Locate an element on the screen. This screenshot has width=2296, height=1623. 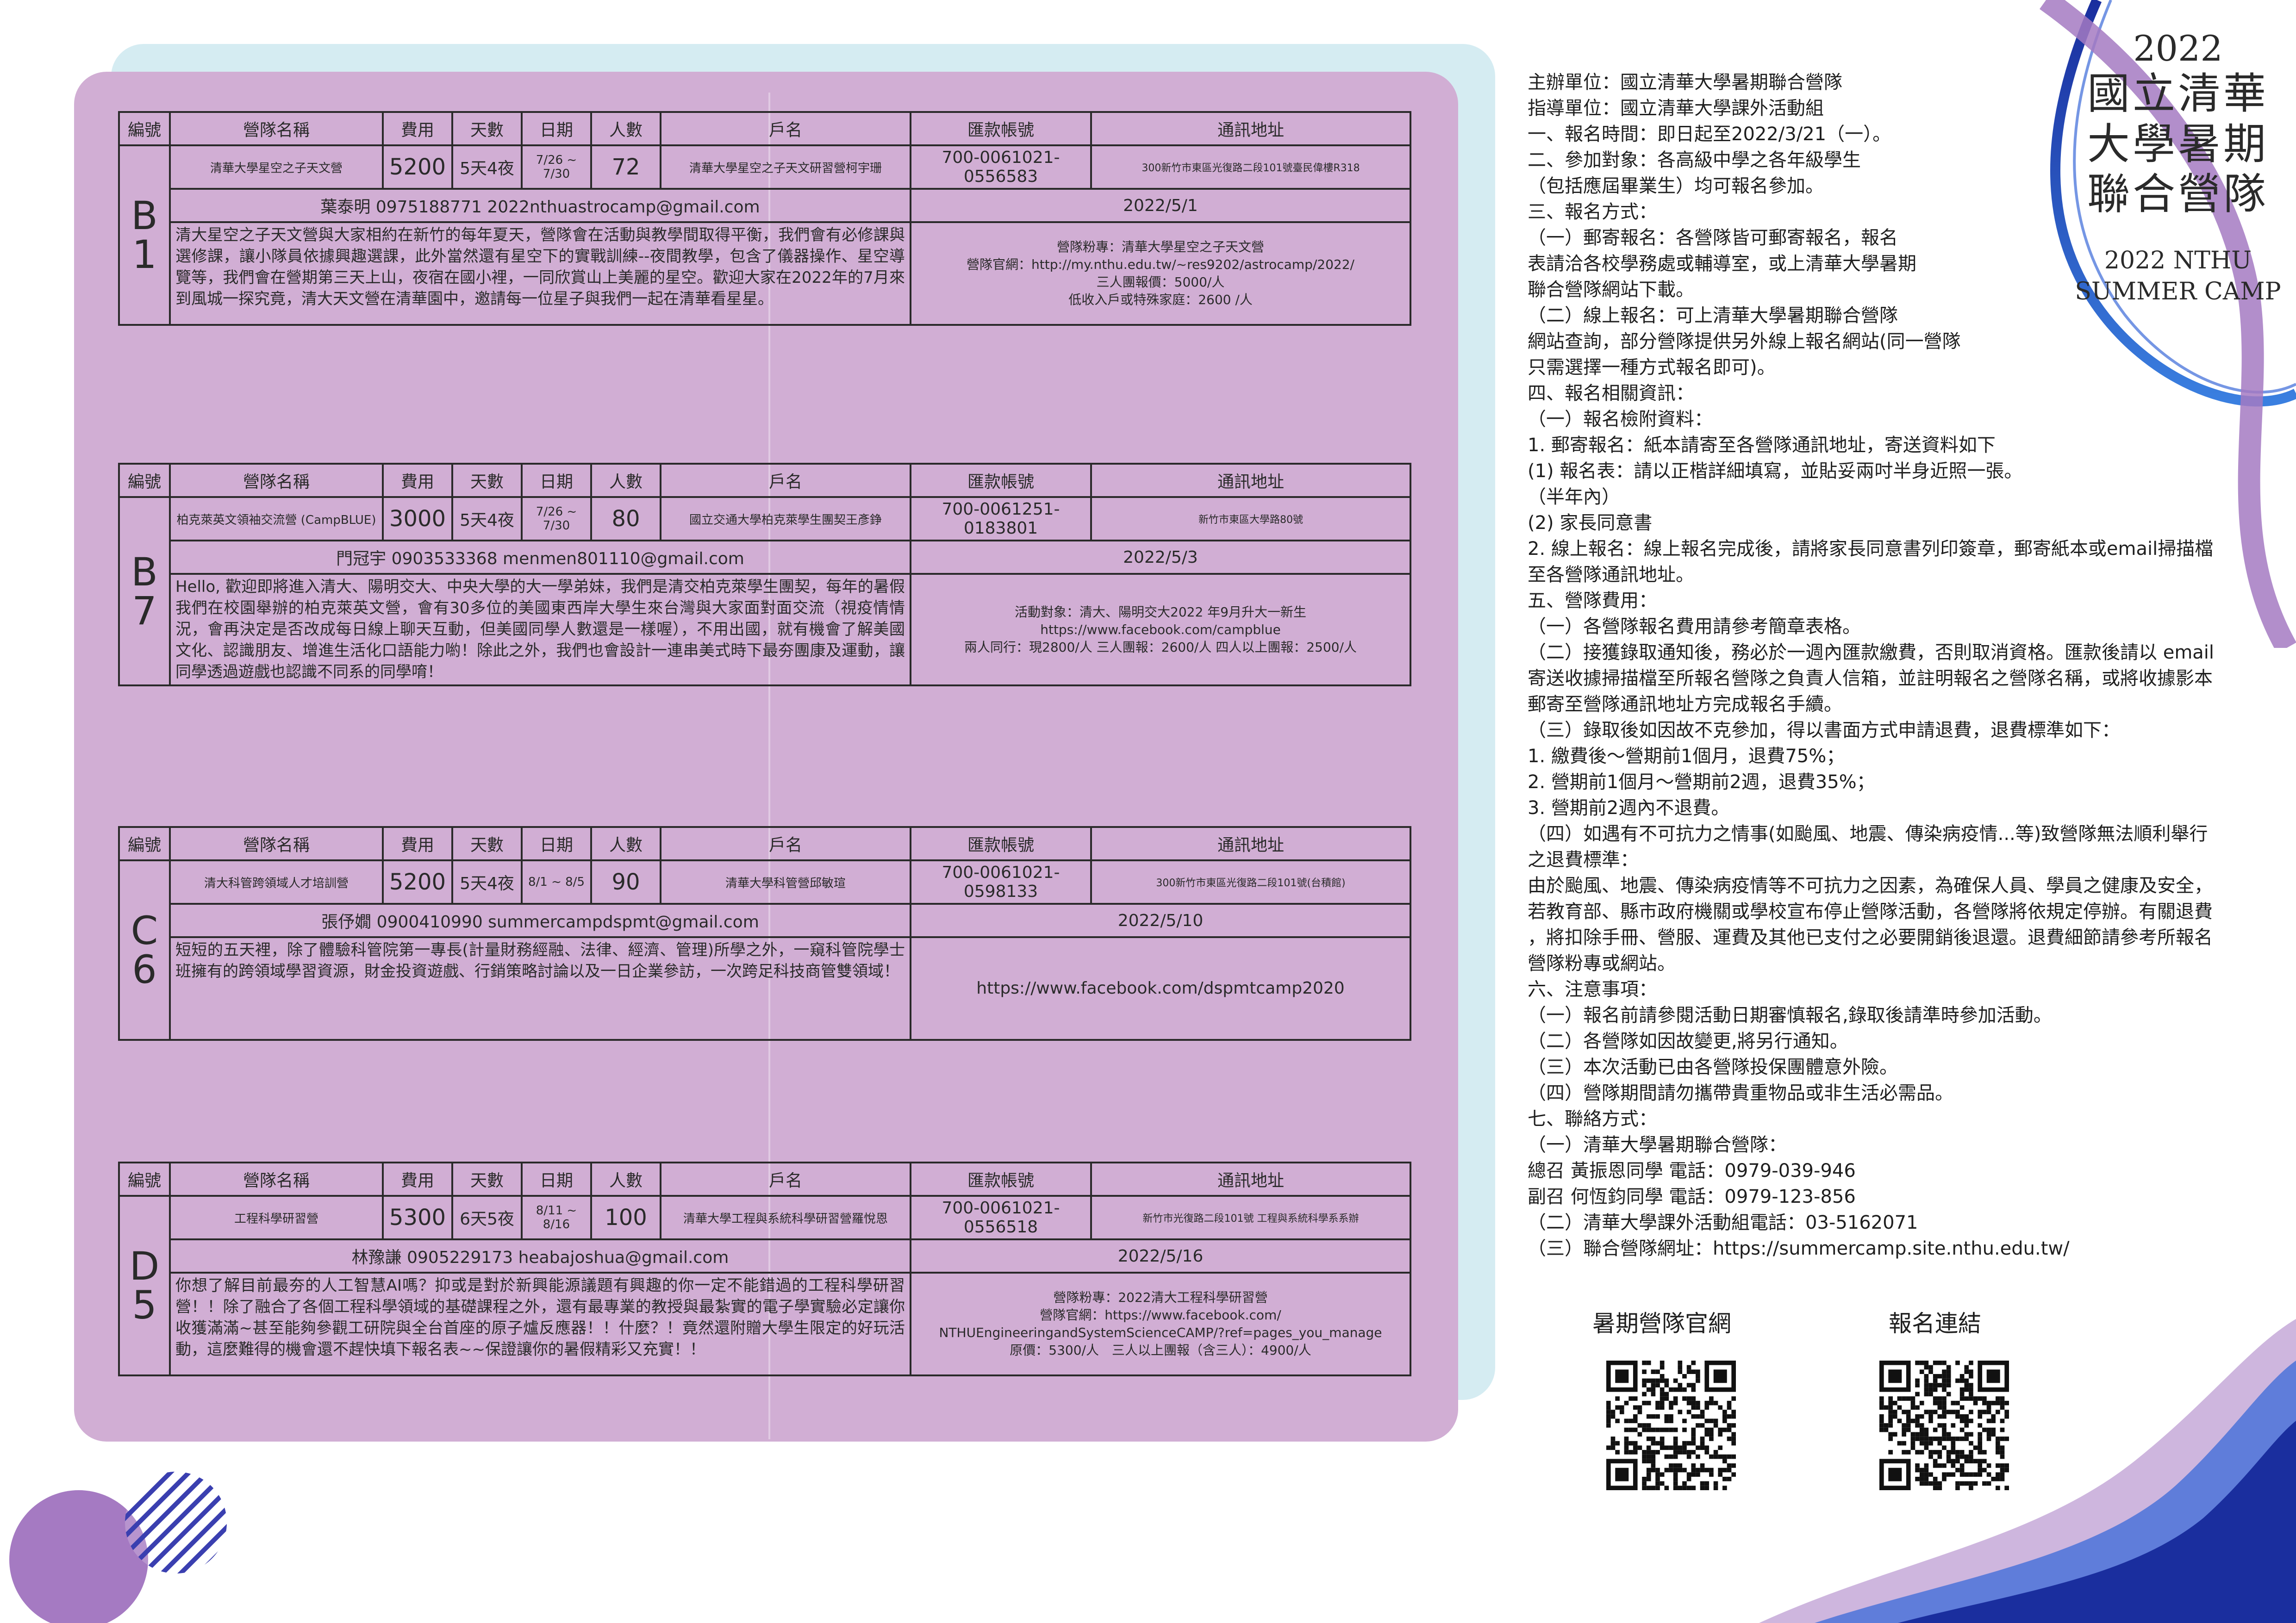
camp-fans-line: 營隊粉專：清華大學星空之子天文營 is located at coordinates (1160, 247).